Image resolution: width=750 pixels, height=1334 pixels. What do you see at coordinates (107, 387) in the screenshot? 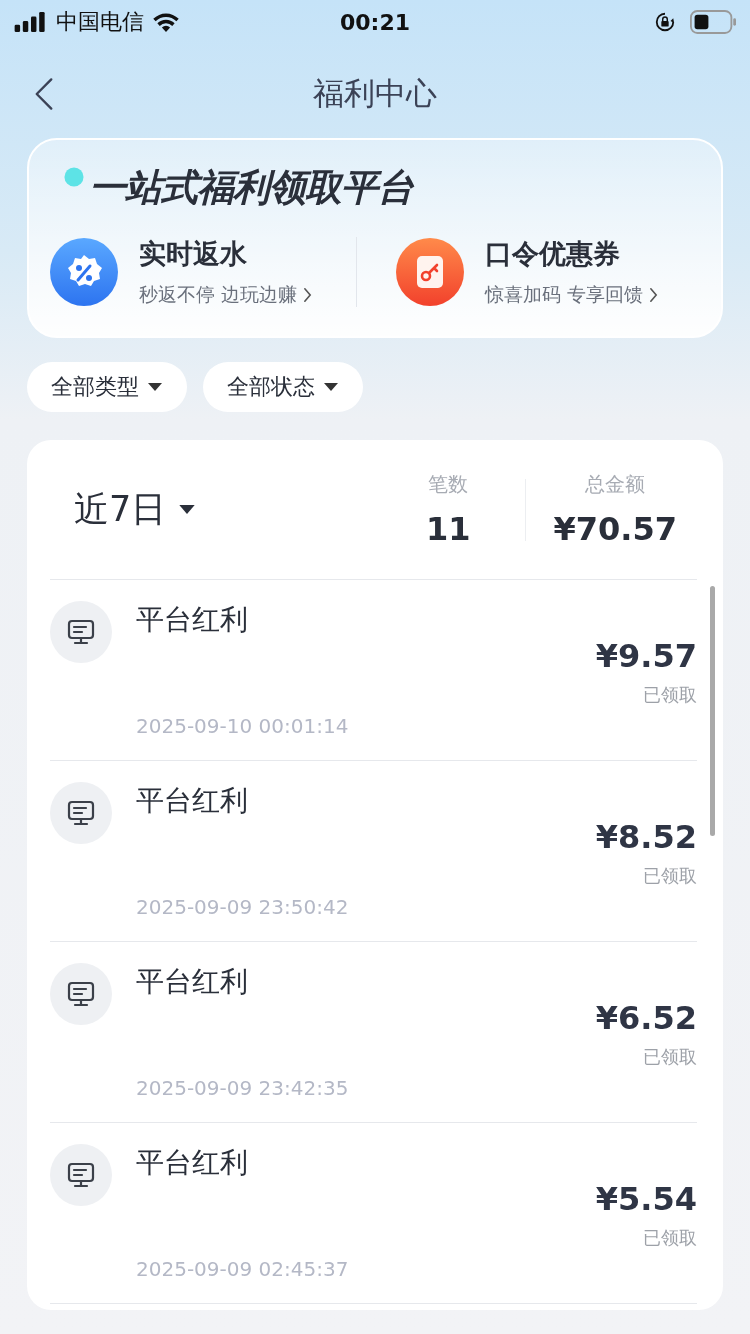
I see `filter-dropdown: 全部类型` at bounding box center [107, 387].